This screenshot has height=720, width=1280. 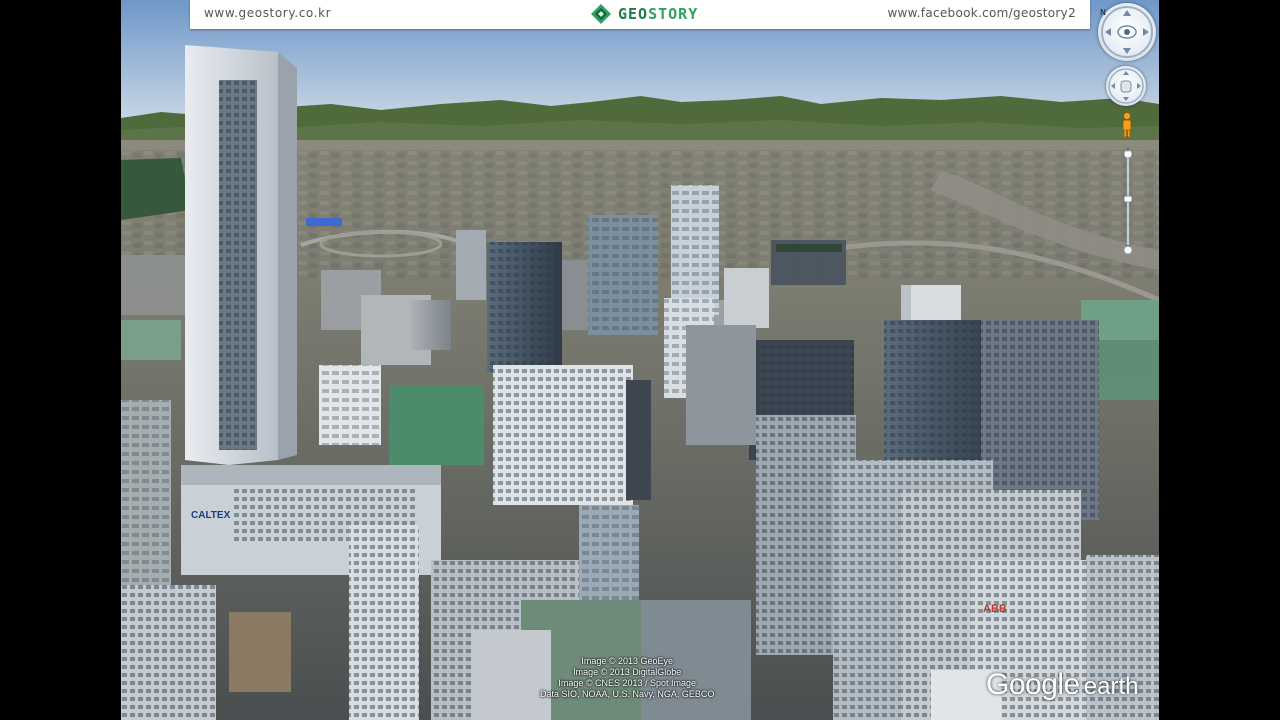 What do you see at coordinates (627, 661) in the screenshot?
I see `credit-line: Image © 2013 GeoEye` at bounding box center [627, 661].